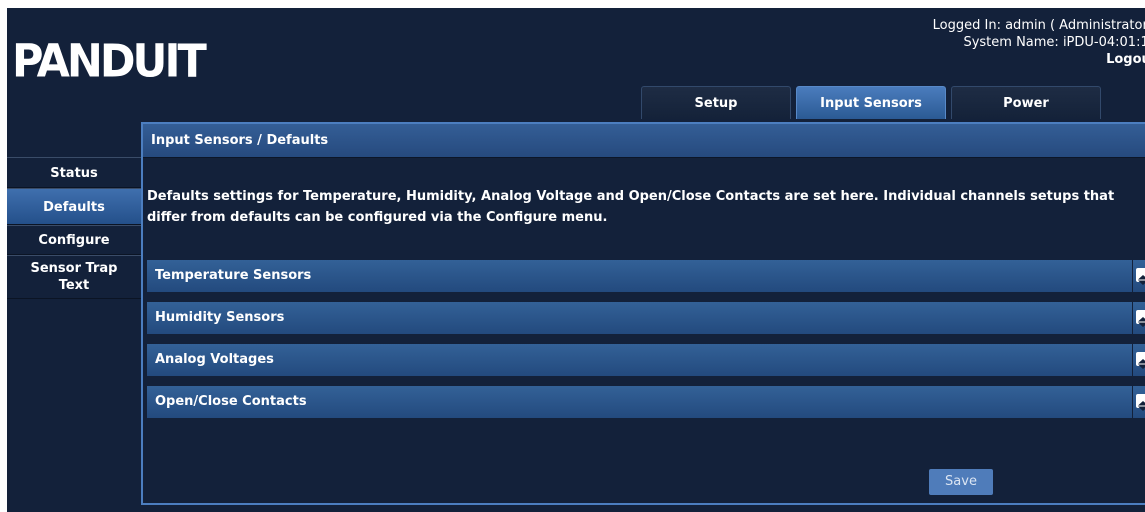  Describe the element at coordinates (716, 102) in the screenshot. I see `tab-setup: Setup` at that location.